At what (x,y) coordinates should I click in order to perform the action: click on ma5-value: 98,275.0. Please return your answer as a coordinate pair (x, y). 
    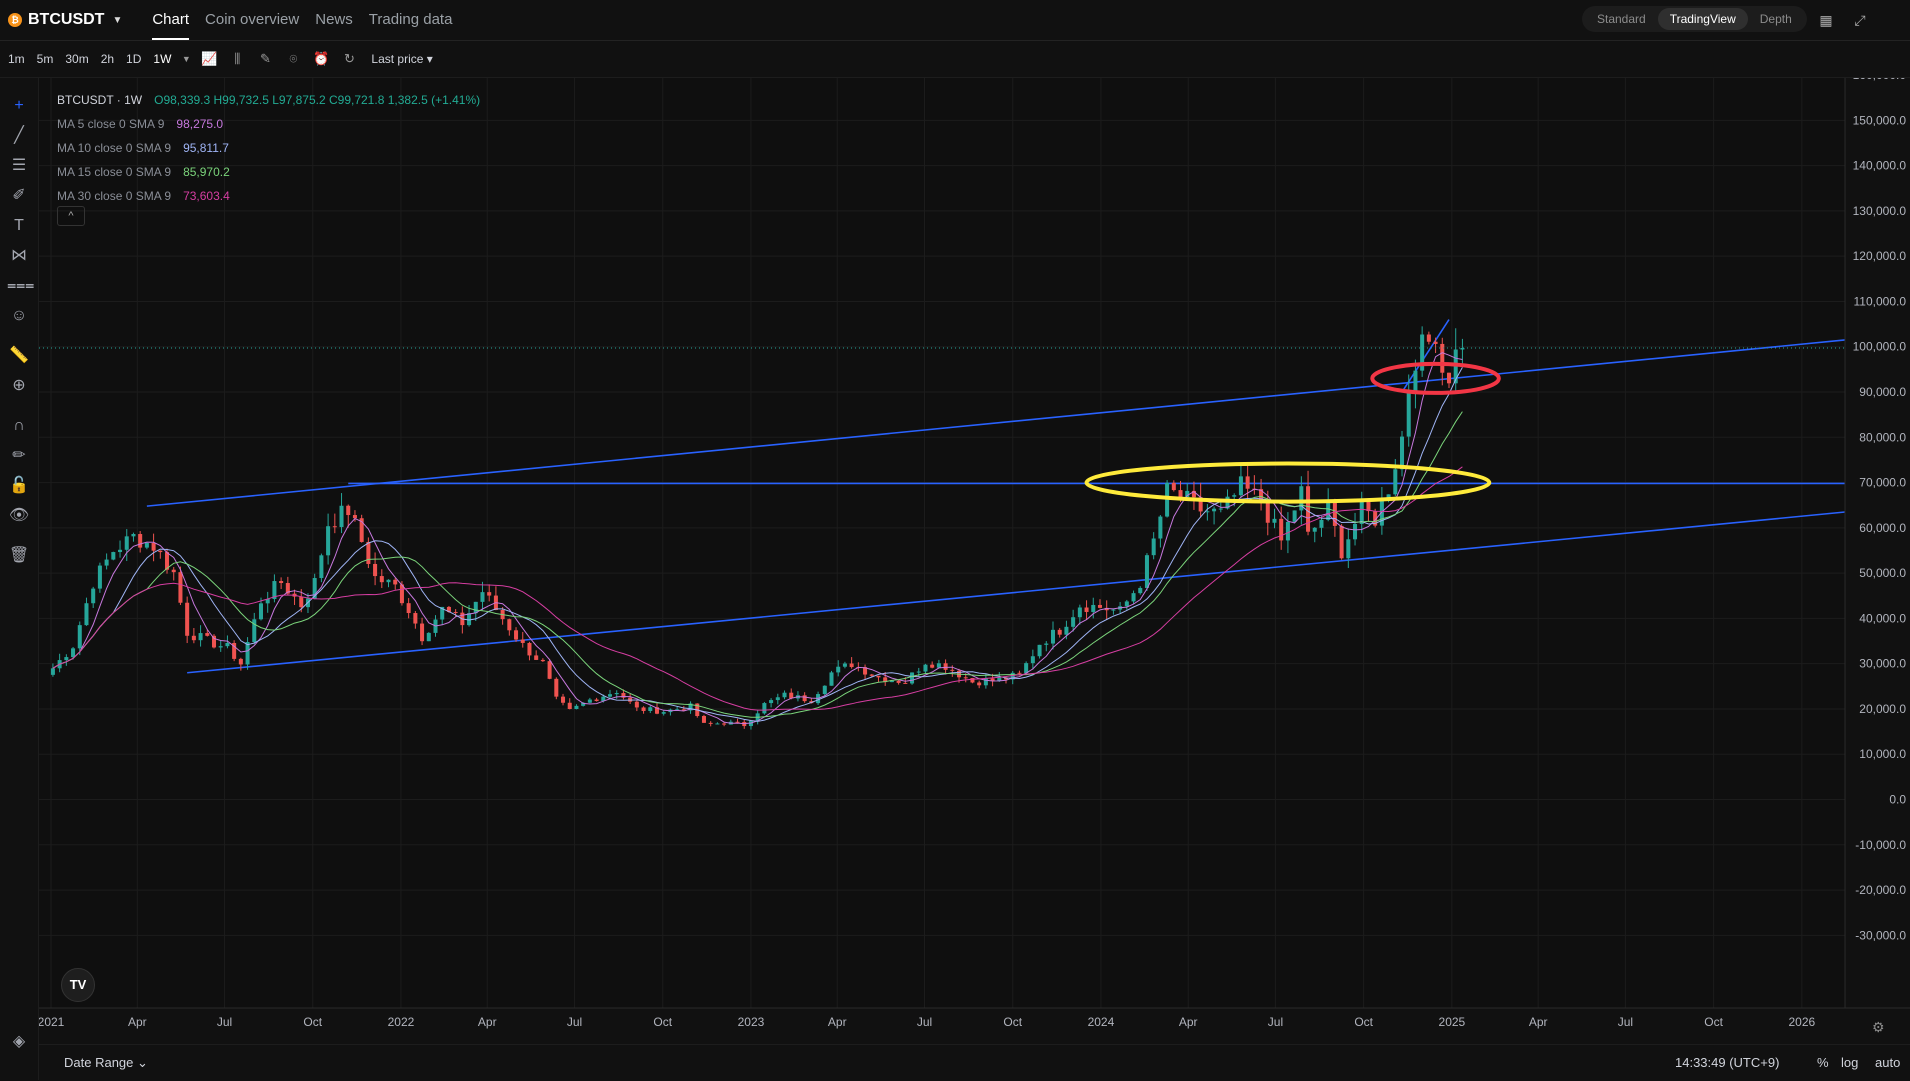
    Looking at the image, I should click on (200, 124).